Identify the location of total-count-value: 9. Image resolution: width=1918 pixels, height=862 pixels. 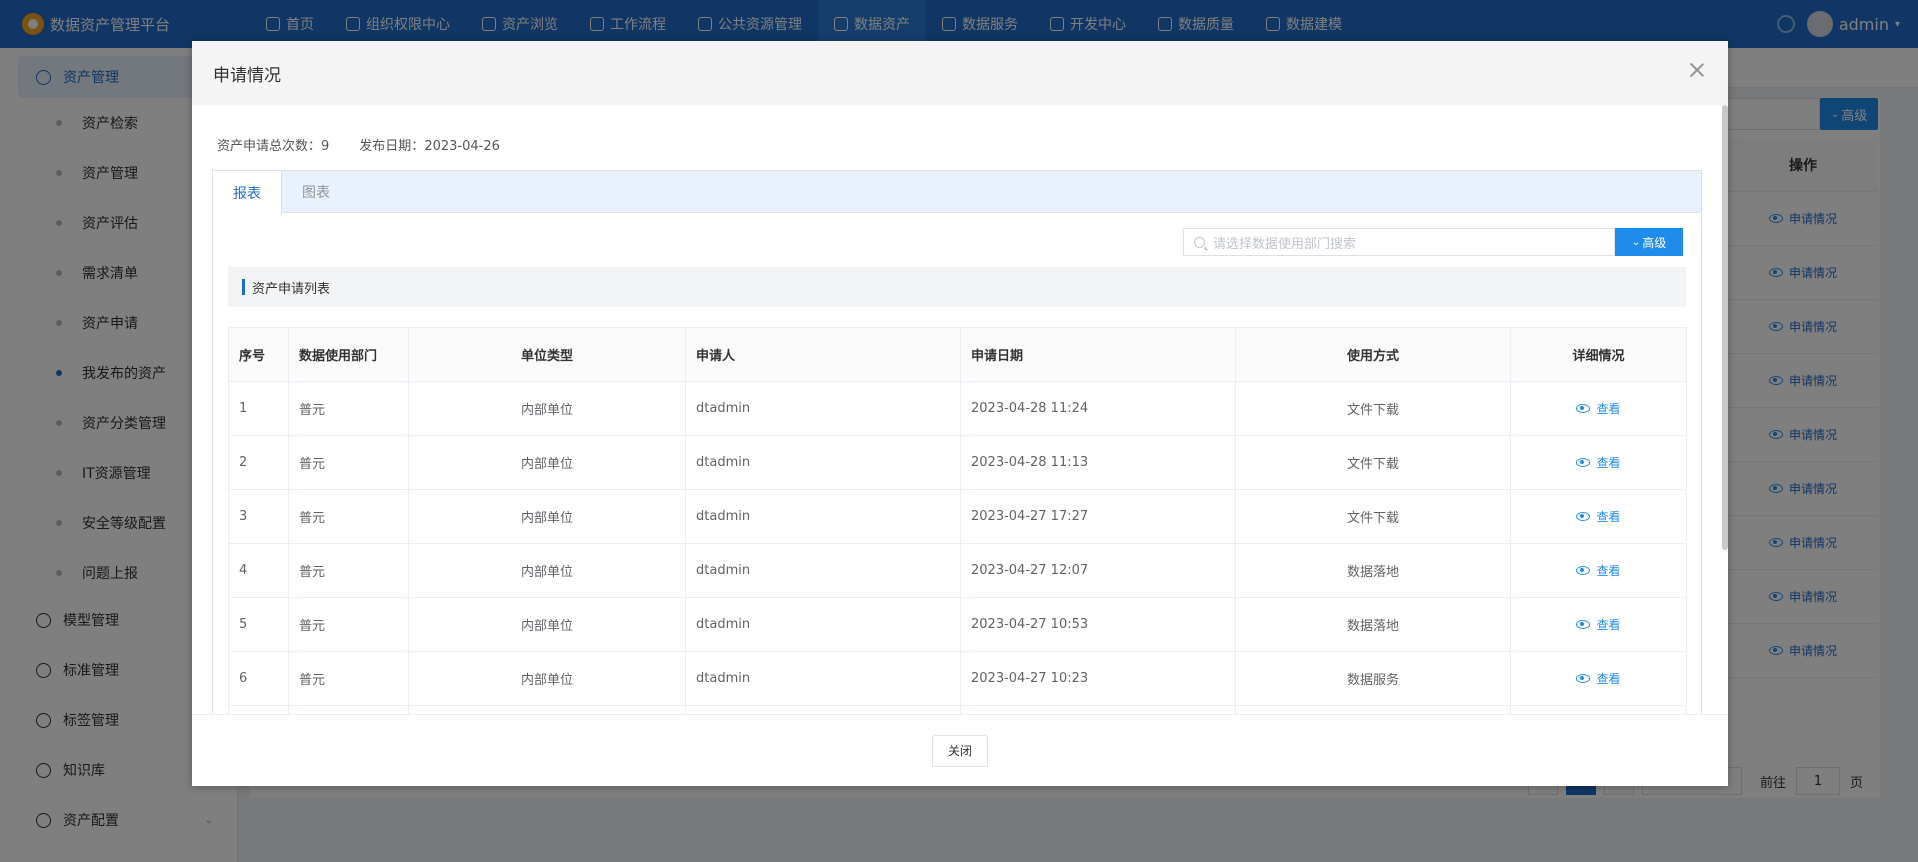
(325, 146).